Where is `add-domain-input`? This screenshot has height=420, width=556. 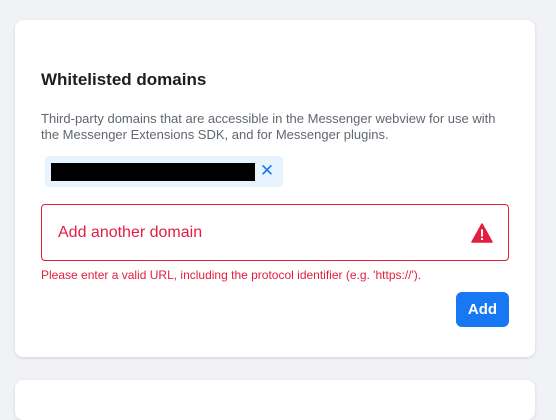
add-domain-input is located at coordinates (260, 232).